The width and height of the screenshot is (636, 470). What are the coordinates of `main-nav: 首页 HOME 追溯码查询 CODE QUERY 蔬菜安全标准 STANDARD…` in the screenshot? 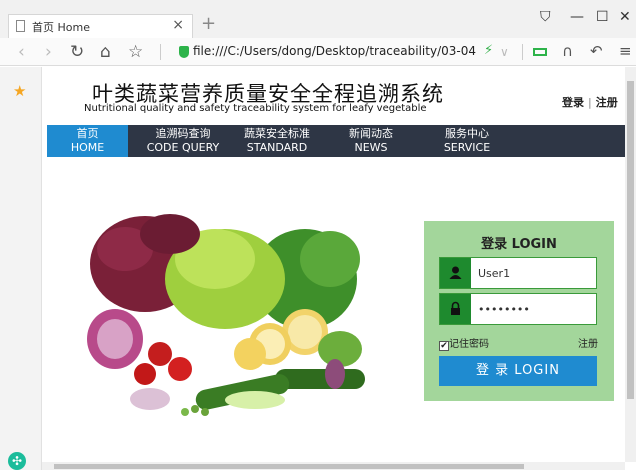 It's located at (339, 141).